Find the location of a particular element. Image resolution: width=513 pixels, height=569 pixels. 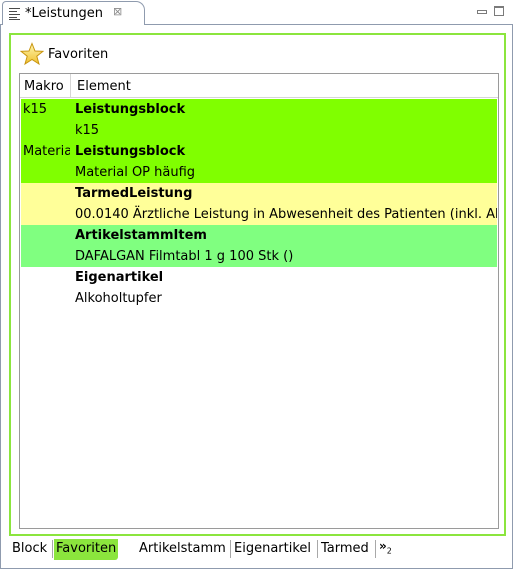

overflow-glyph: » is located at coordinates (383, 546).